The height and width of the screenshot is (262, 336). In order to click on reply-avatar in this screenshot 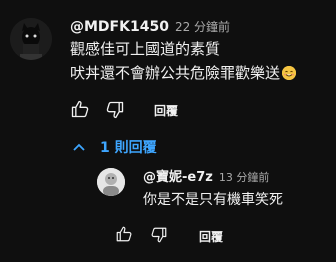, I will do `click(111, 182)`.